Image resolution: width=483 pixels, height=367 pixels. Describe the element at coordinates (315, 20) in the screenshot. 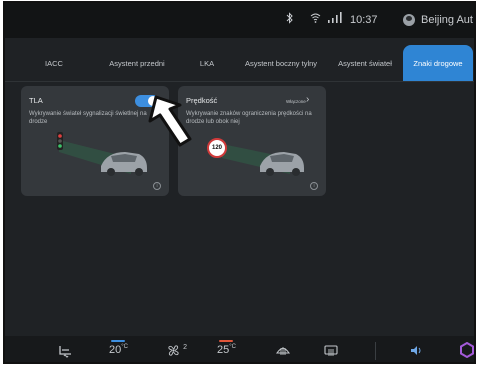

I see `wifi-icon` at that location.